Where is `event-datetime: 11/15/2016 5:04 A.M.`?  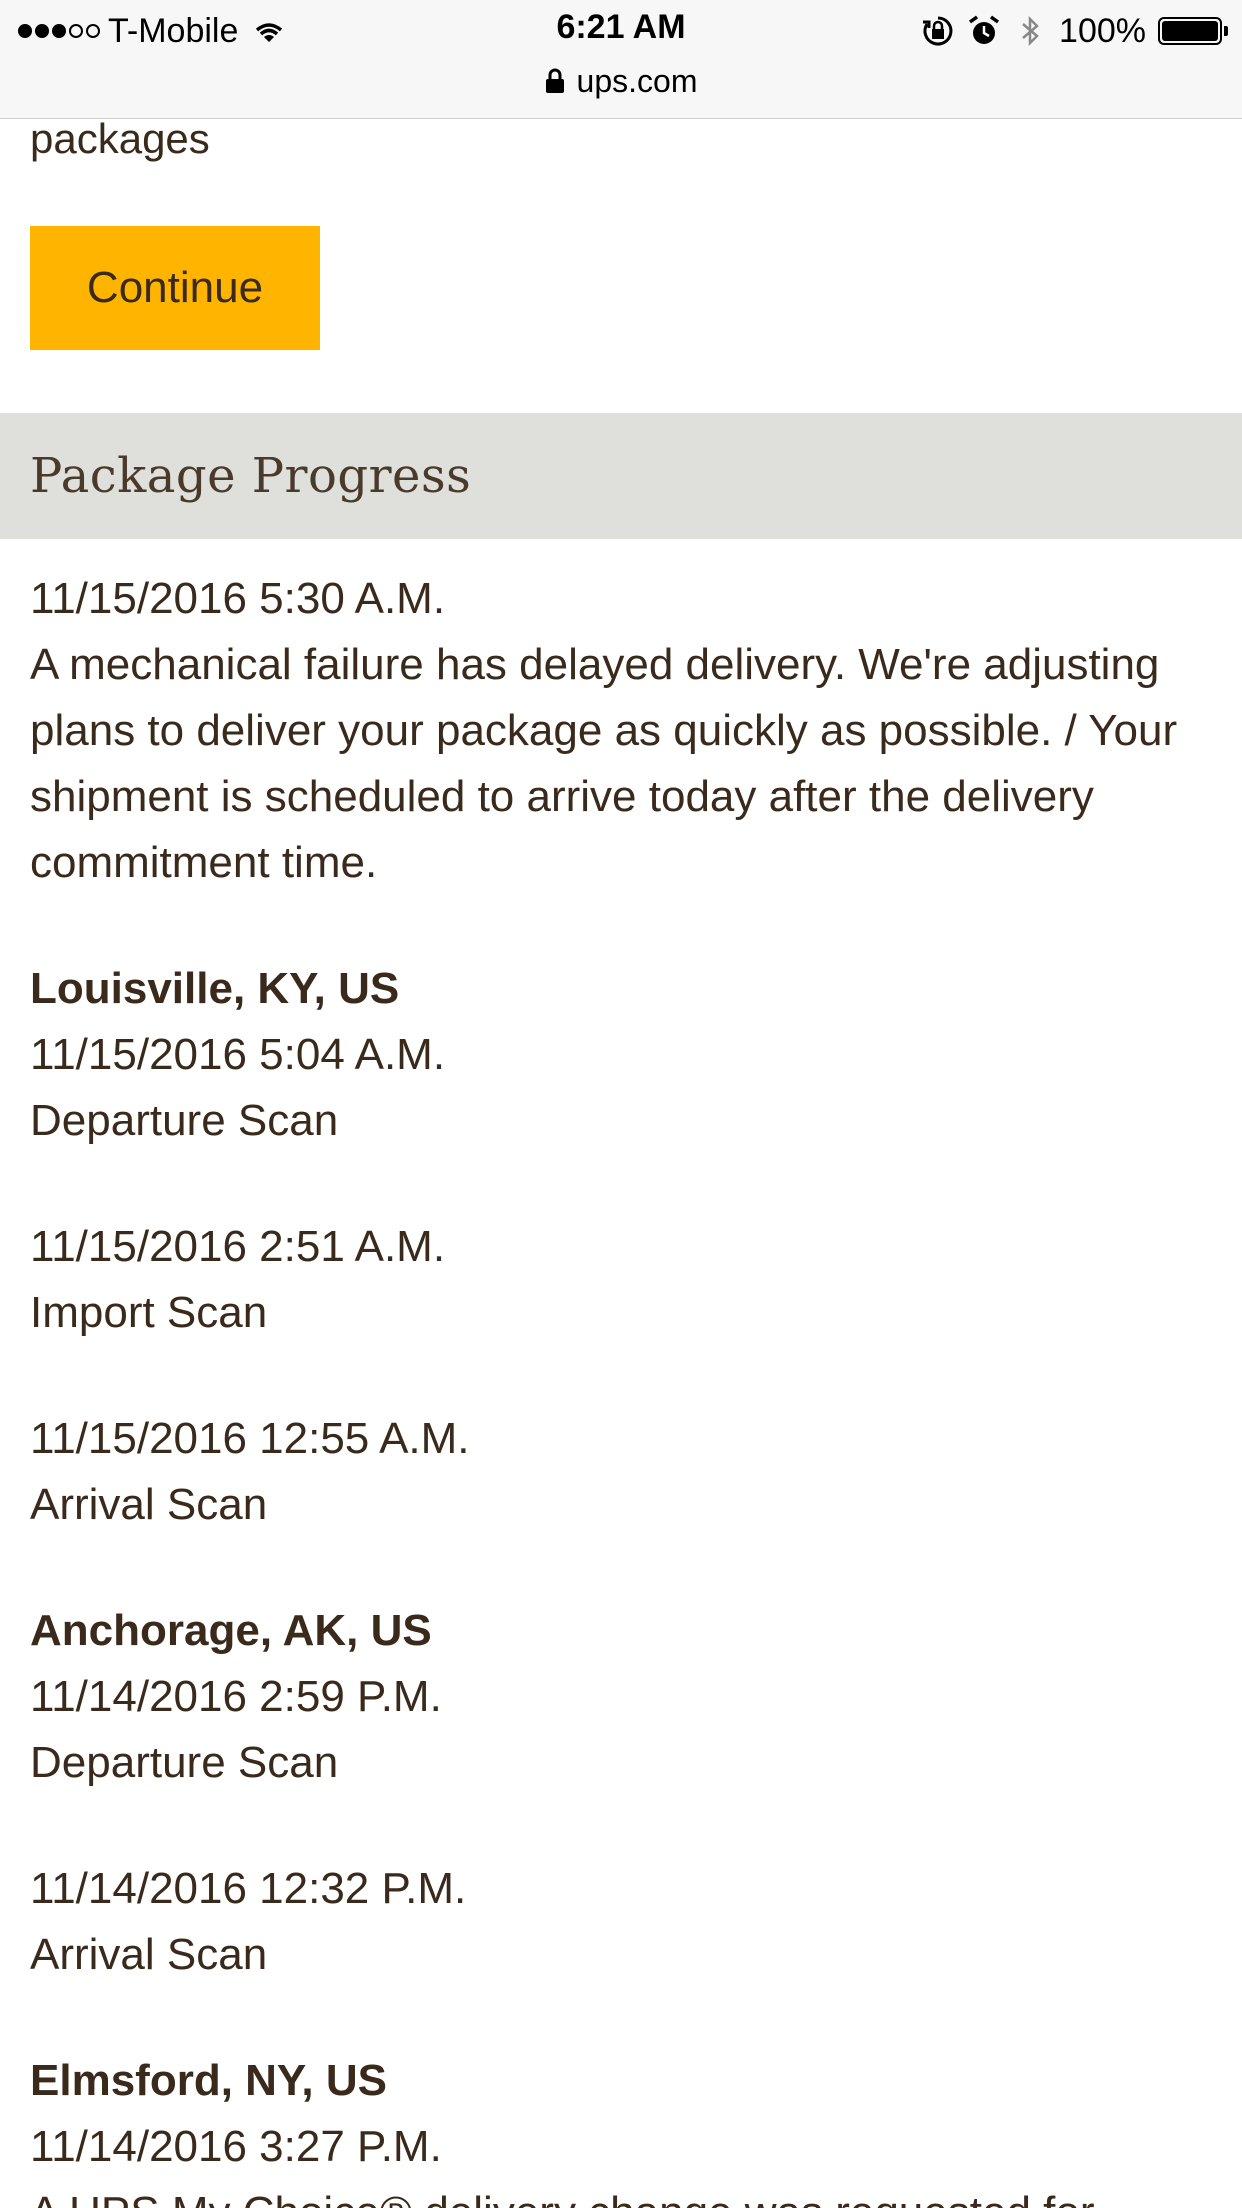
event-datetime: 11/15/2016 5:04 A.M. is located at coordinates (238, 1054).